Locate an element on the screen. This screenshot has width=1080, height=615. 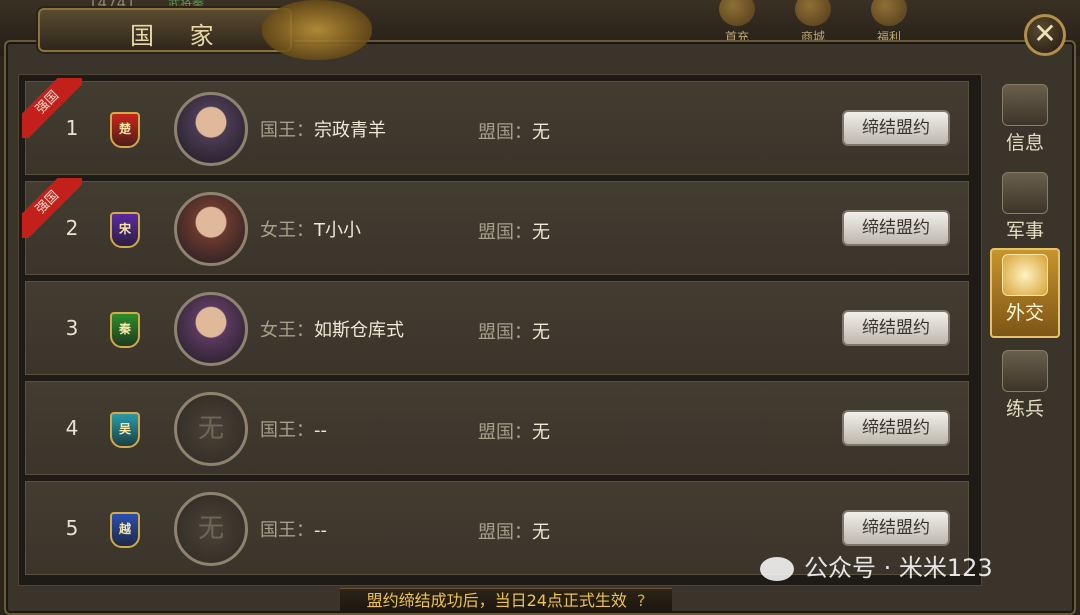
window-title: 国 家 is located at coordinates (179, 36).